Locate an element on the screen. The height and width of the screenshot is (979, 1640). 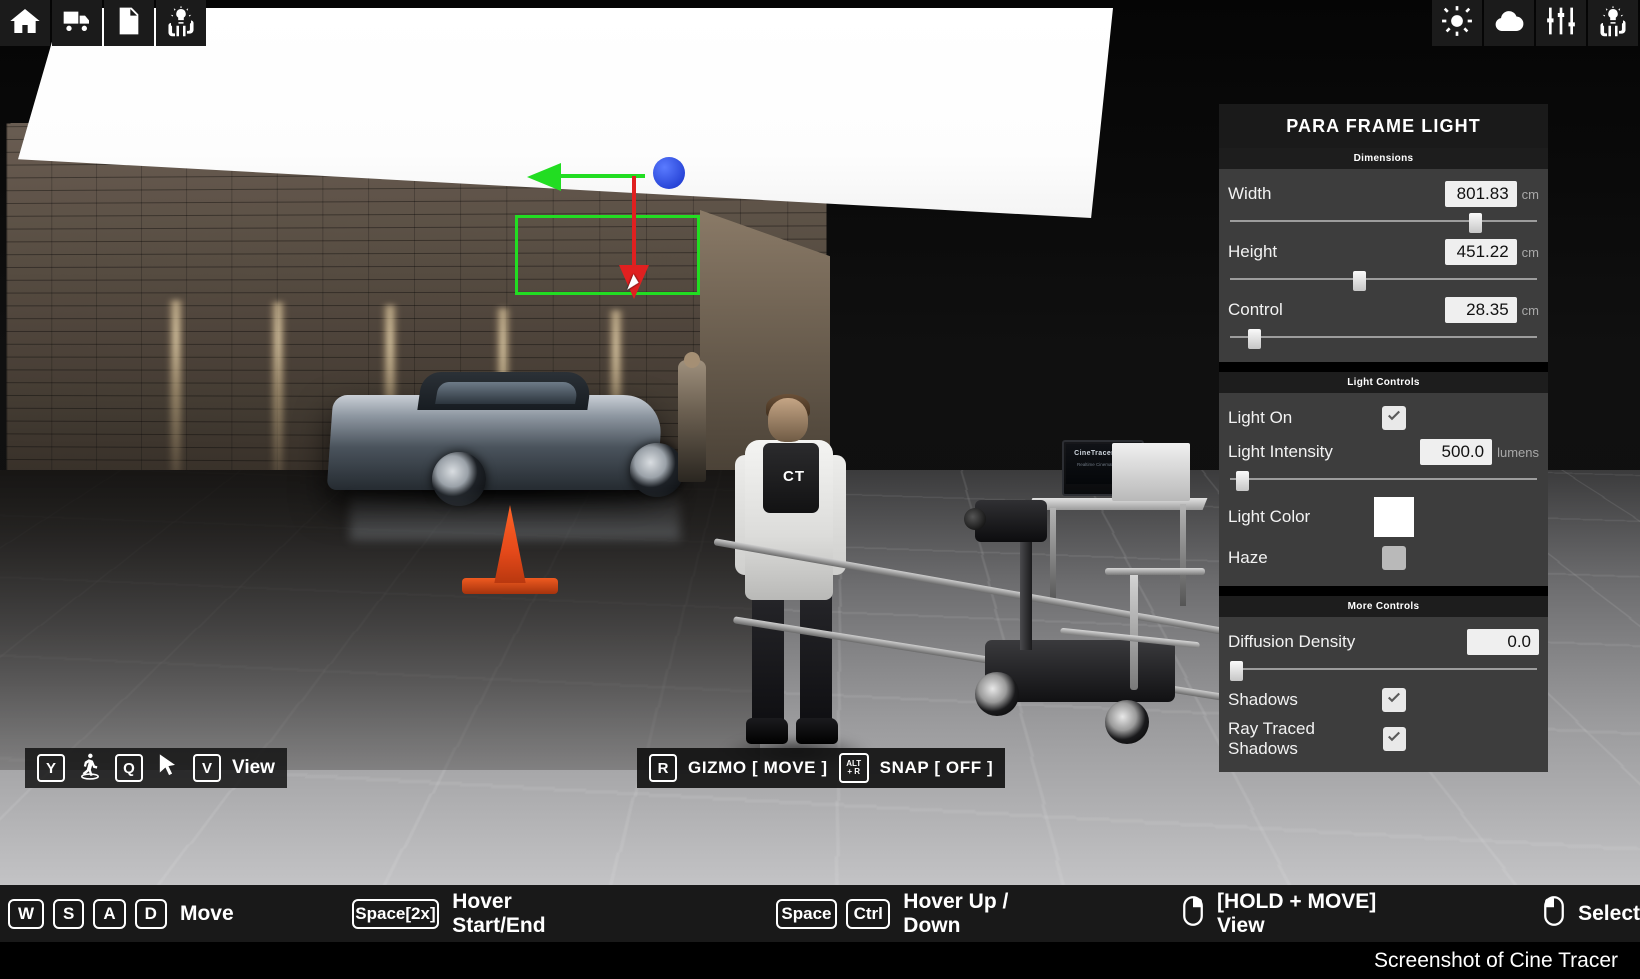
toolbar-truck-button is located at coordinates (77, 23).